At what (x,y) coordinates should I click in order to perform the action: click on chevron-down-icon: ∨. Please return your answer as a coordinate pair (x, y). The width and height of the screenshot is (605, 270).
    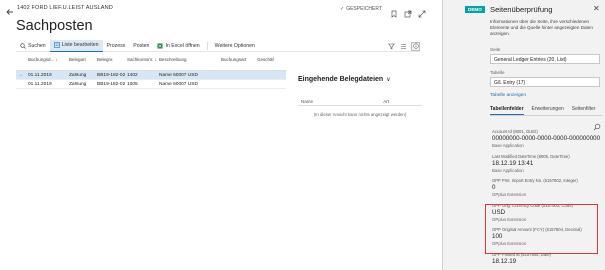
    Looking at the image, I should click on (388, 79).